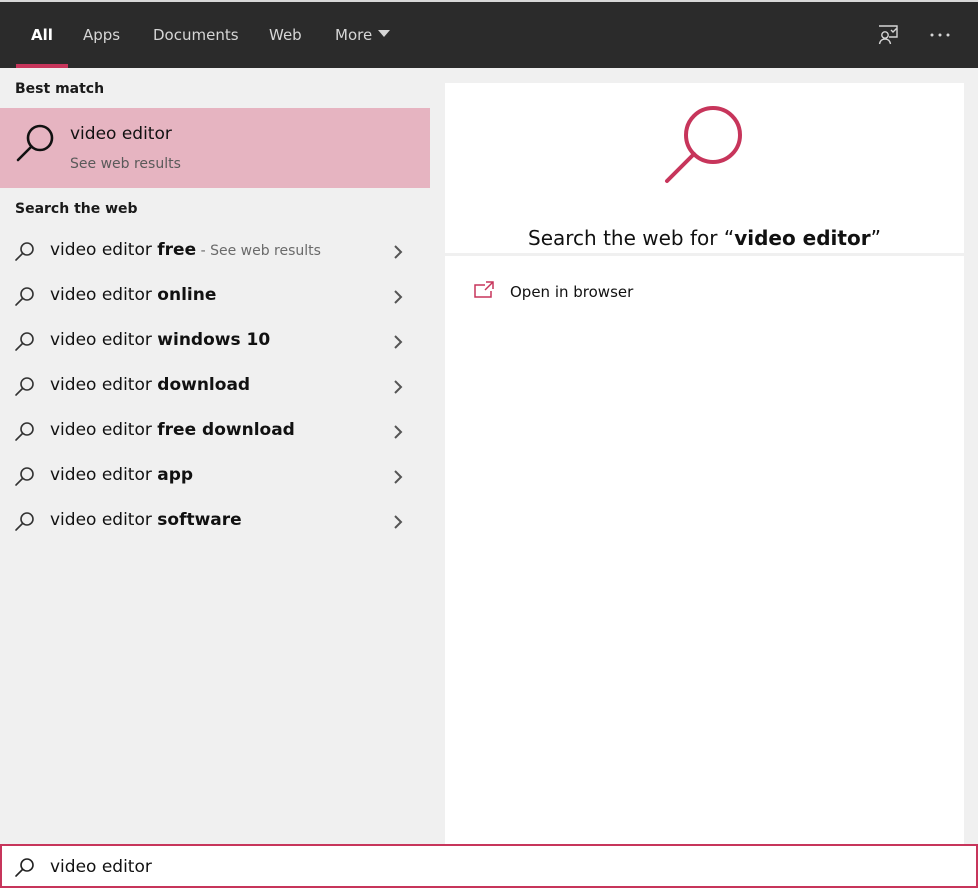  I want to click on best-match-subtitle: See web results, so click(125, 164).